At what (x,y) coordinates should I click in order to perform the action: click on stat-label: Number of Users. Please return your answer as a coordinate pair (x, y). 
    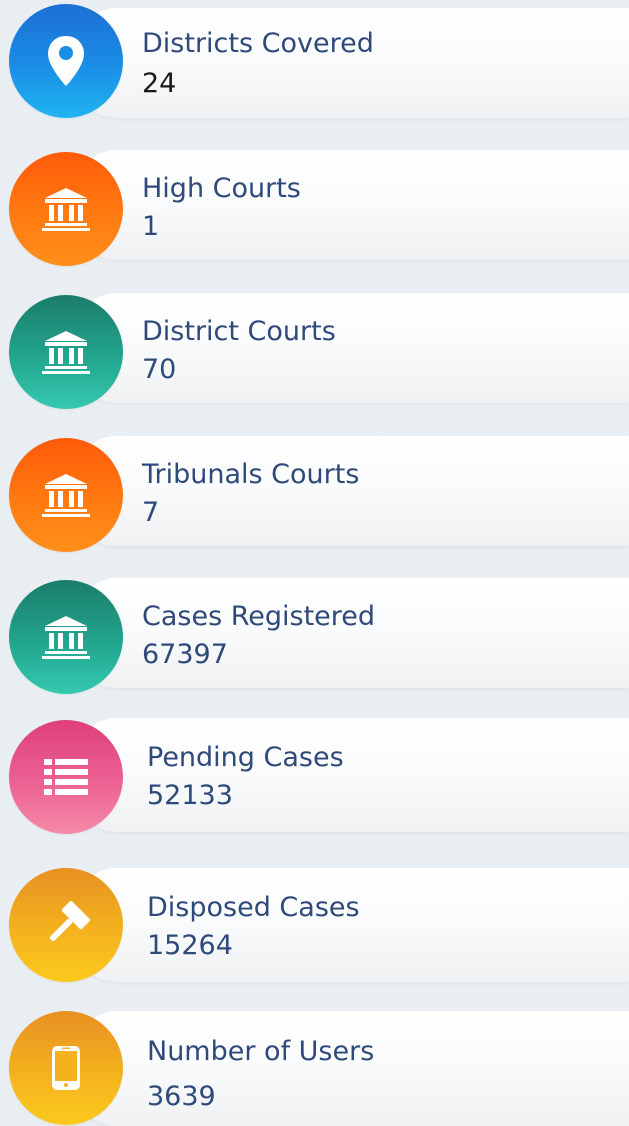
    Looking at the image, I should click on (261, 1051).